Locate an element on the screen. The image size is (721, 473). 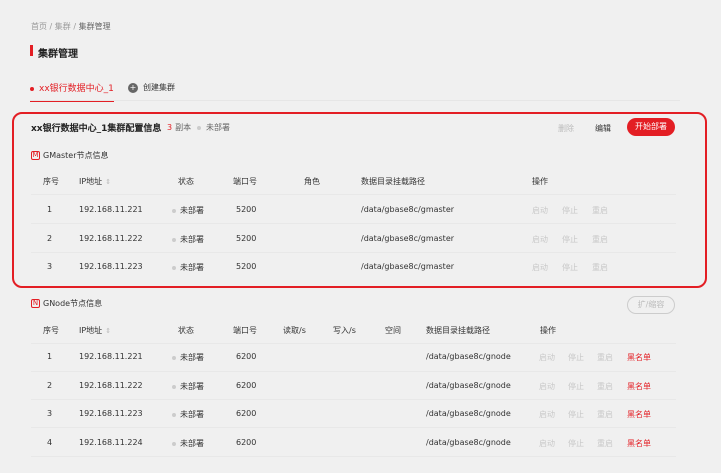
cell-index: 4 is located at coordinates (50, 442).